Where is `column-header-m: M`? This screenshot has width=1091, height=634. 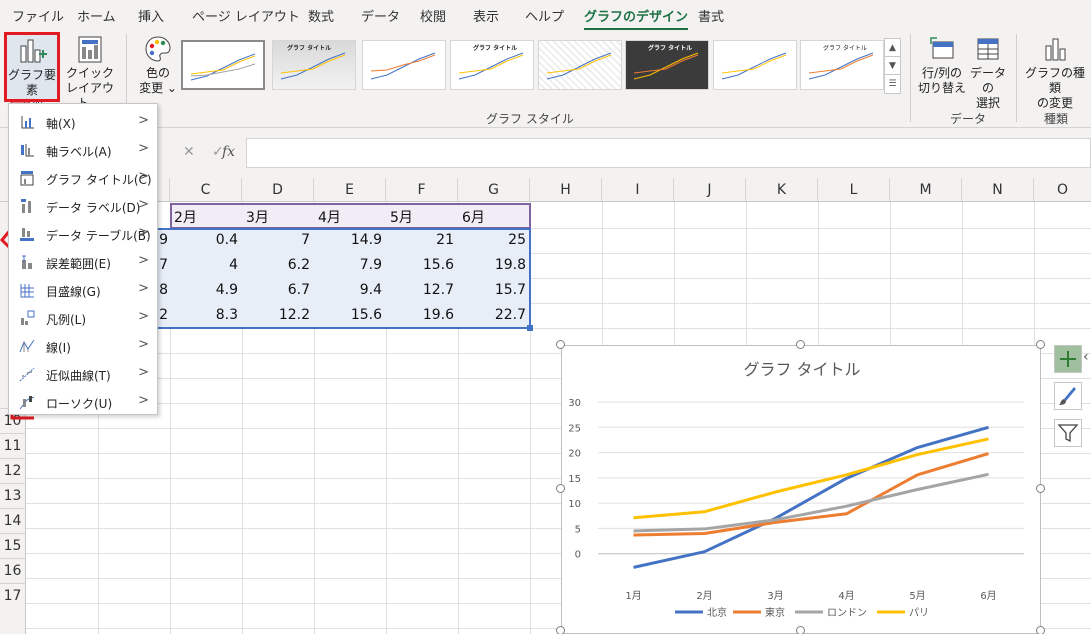 column-header-m: M is located at coordinates (926, 190).